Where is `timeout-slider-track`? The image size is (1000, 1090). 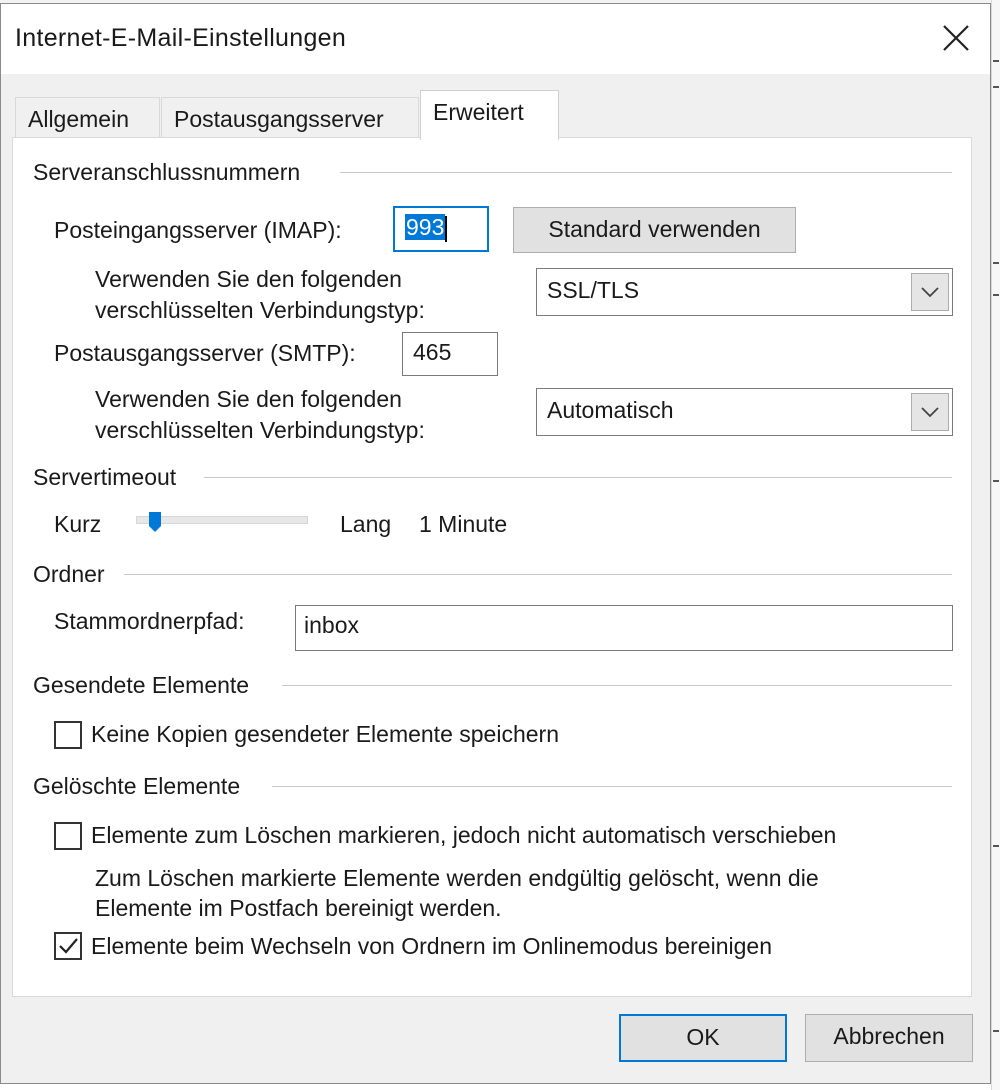
timeout-slider-track is located at coordinates (222, 520).